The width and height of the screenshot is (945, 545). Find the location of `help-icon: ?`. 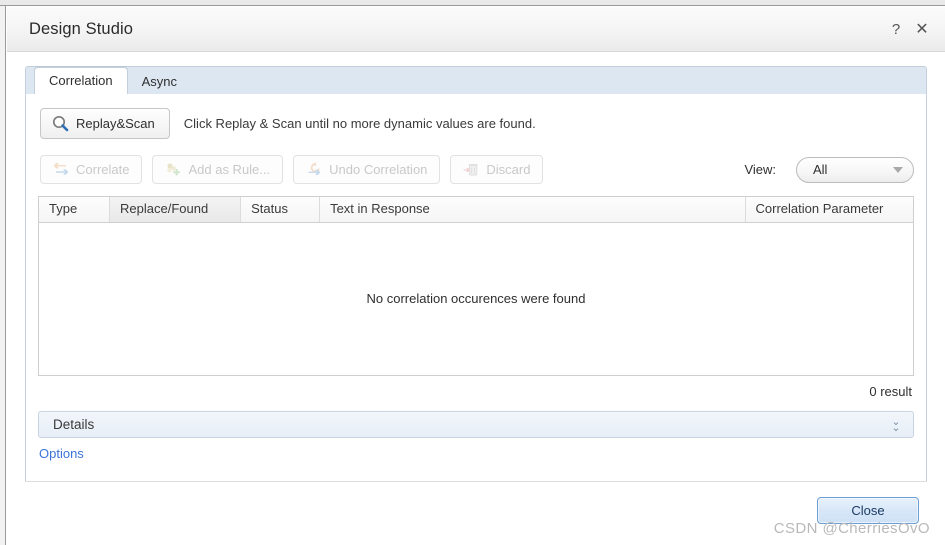

help-icon: ? is located at coordinates (896, 29).